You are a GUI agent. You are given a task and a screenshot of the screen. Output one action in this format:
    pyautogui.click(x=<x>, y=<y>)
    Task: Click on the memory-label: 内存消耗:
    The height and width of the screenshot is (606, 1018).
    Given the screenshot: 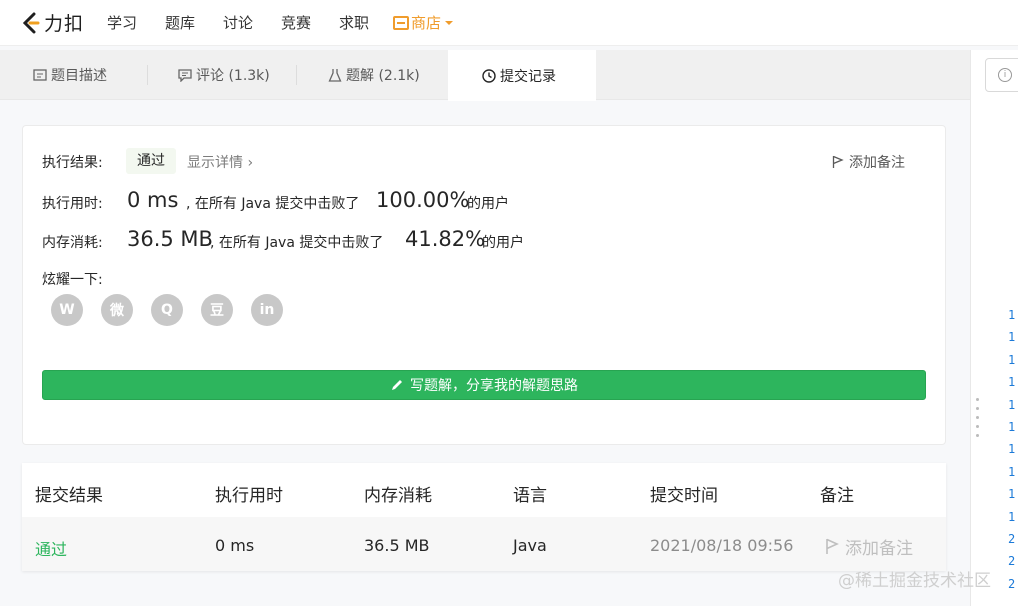 What is the action you would take?
    pyautogui.click(x=72, y=243)
    